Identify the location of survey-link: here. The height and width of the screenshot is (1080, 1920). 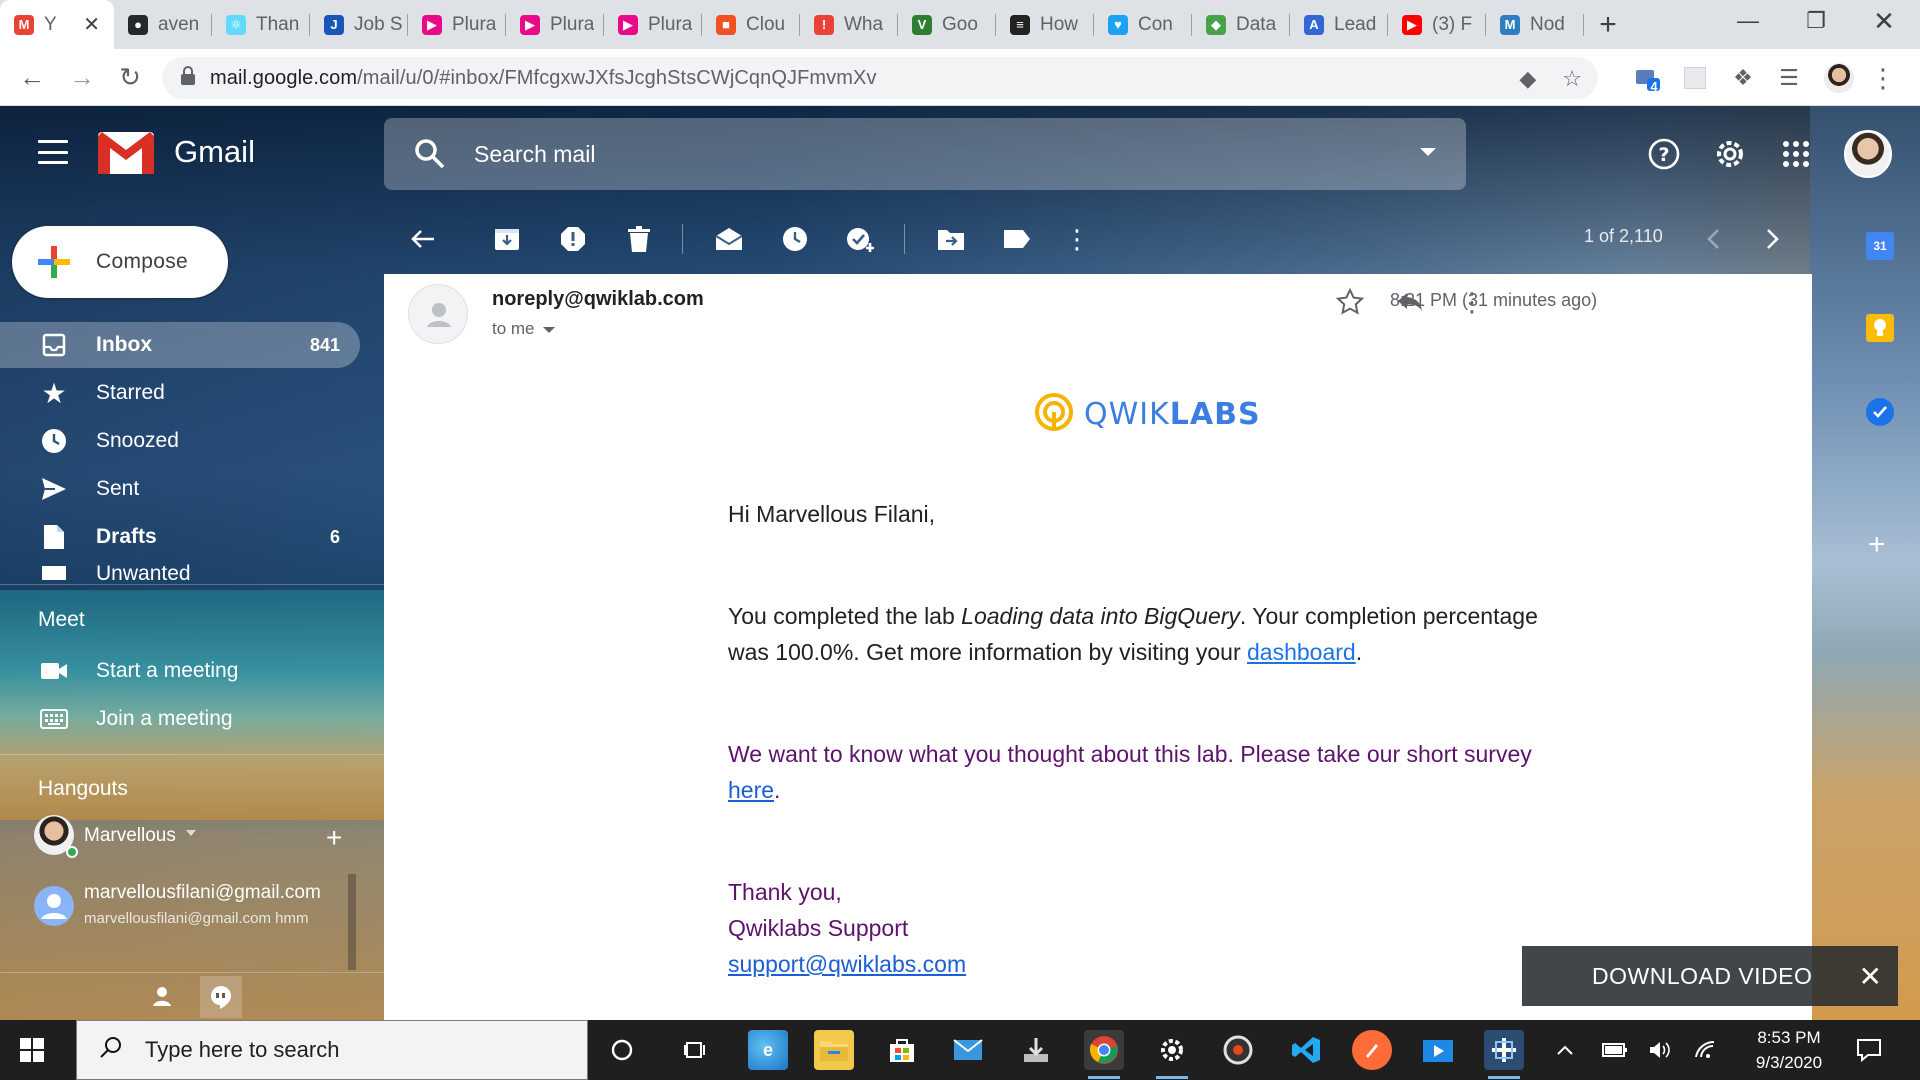
(751, 790).